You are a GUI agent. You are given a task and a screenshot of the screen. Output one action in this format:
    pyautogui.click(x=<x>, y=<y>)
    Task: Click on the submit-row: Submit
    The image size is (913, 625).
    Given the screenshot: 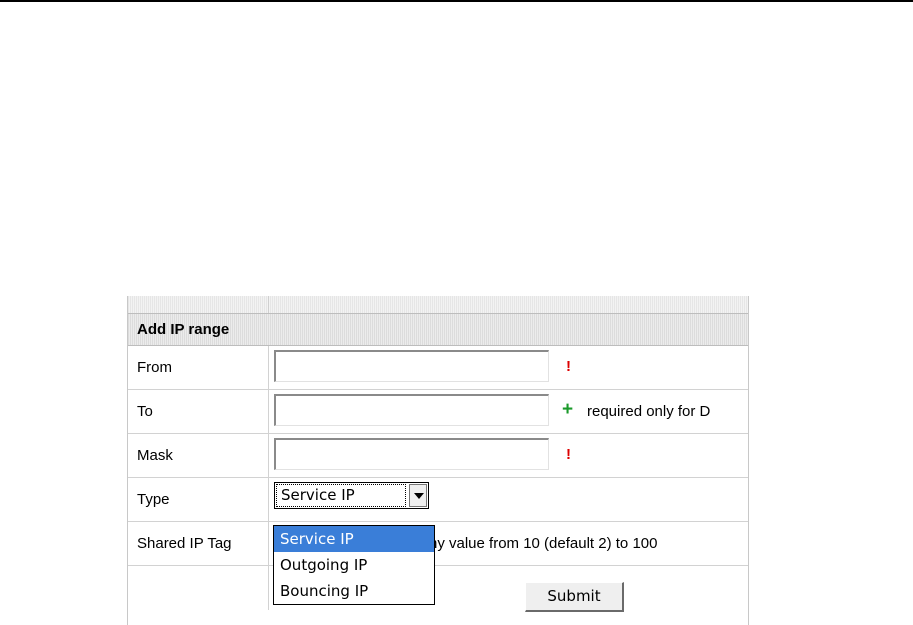 What is the action you would take?
    pyautogui.click(x=438, y=589)
    